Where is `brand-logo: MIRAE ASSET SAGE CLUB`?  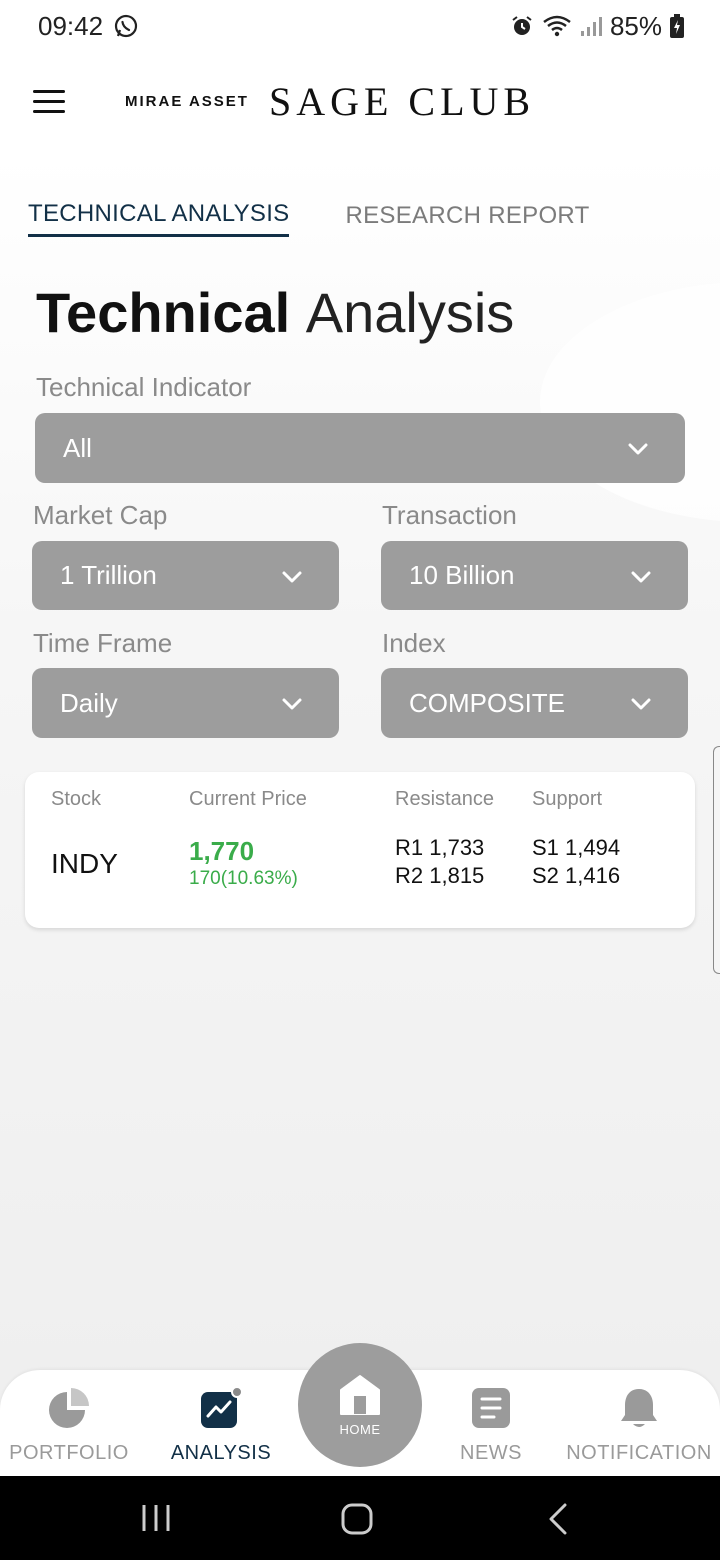 brand-logo: MIRAE ASSET SAGE CLUB is located at coordinates (330, 101).